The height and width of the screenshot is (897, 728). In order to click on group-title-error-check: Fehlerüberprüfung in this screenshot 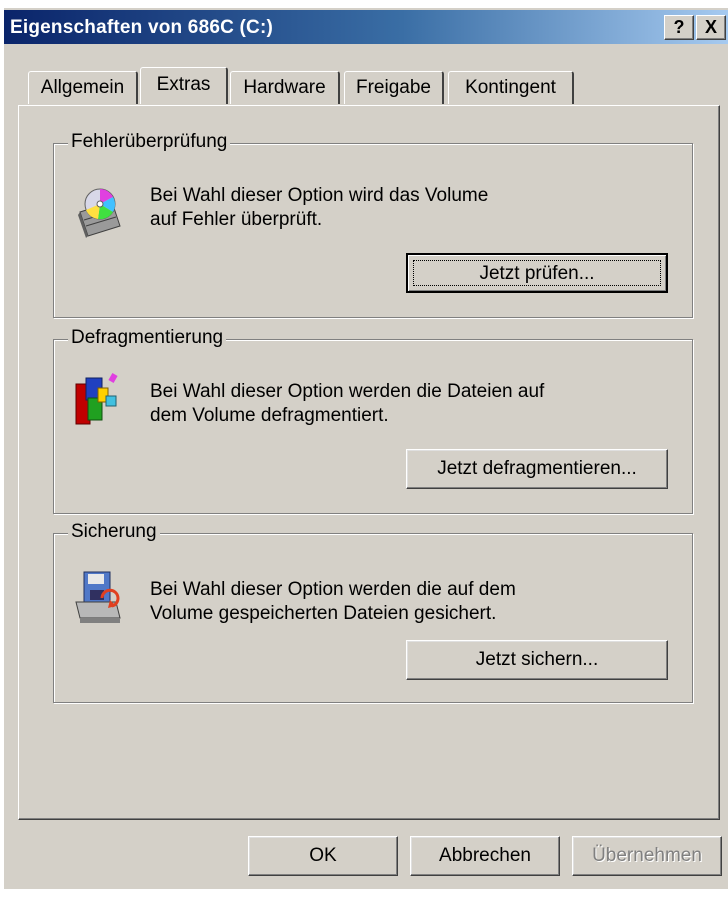, I will do `click(149, 142)`.